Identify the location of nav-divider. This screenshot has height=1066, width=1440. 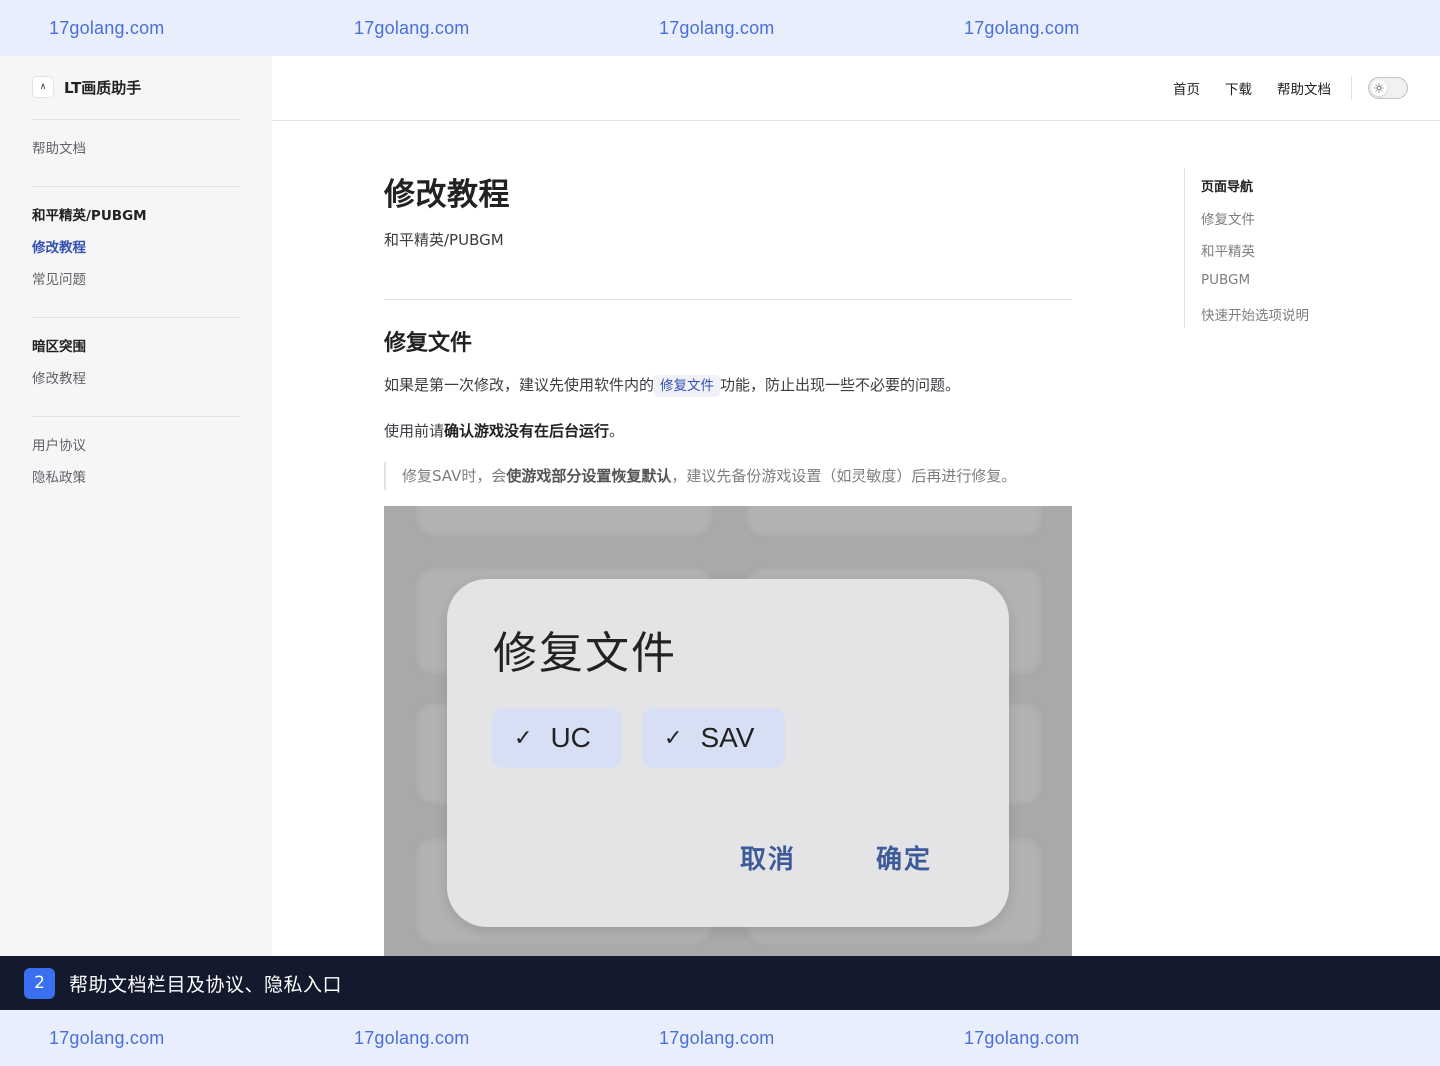
(1351, 88).